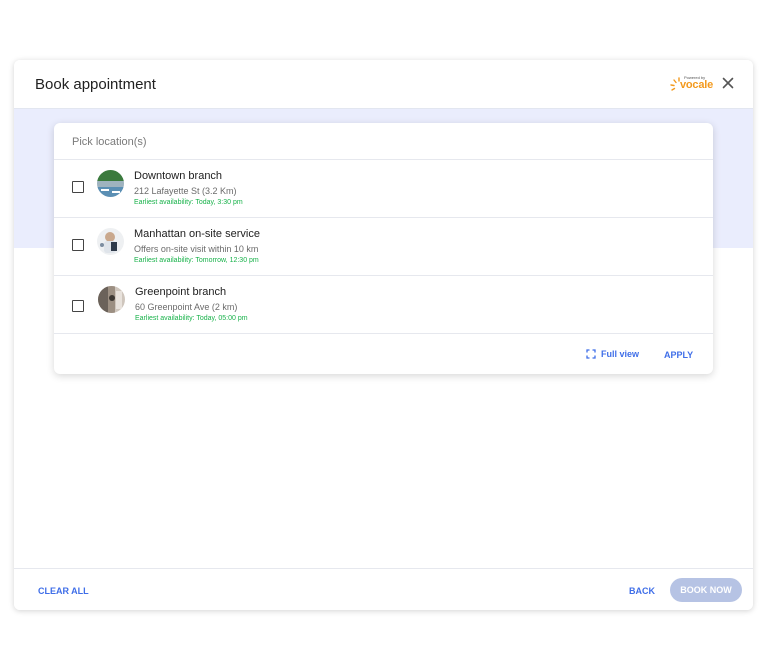  Describe the element at coordinates (620, 354) in the screenshot. I see `full-view-label: Full view` at that location.